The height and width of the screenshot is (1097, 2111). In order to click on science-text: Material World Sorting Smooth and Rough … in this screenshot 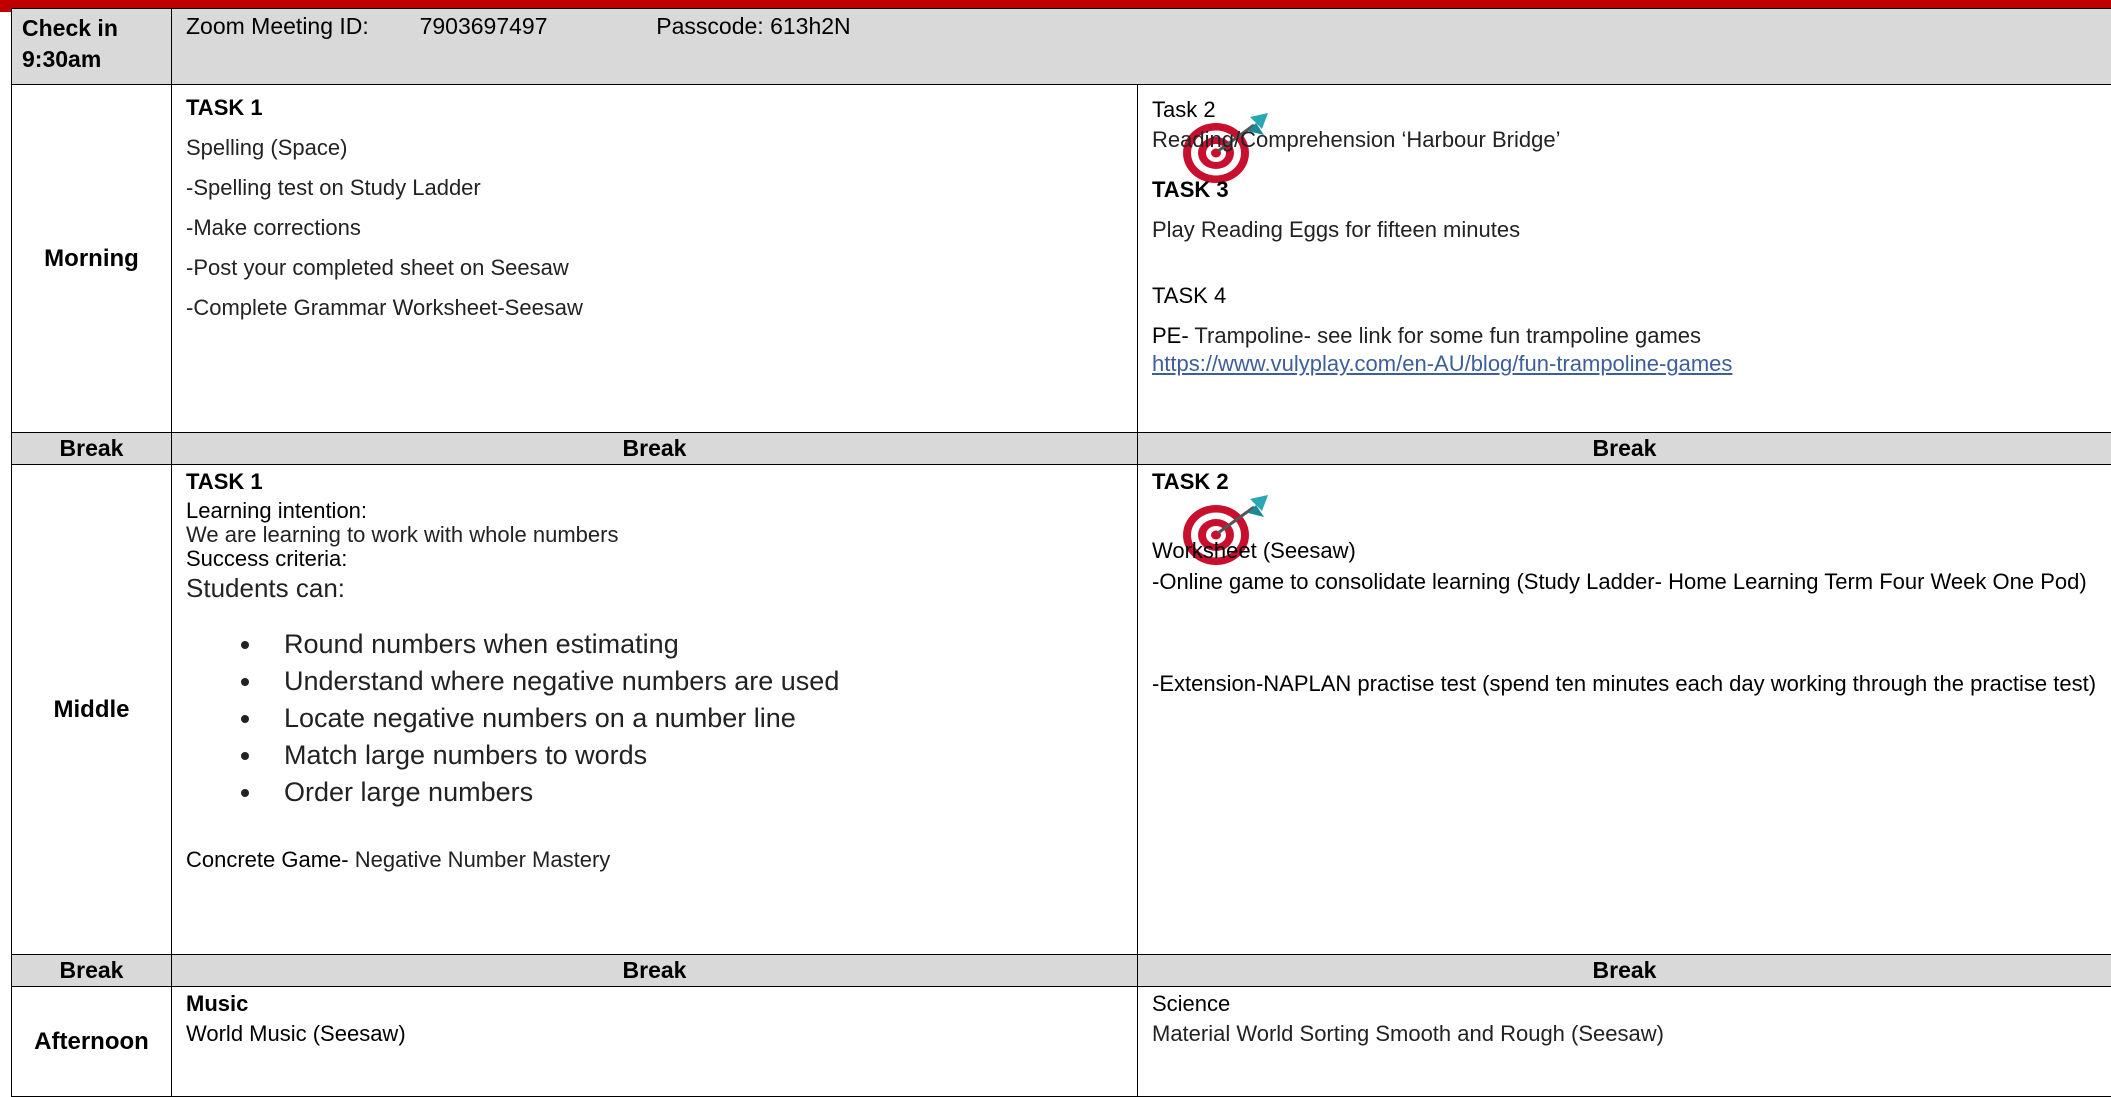, I will do `click(1624, 1034)`.